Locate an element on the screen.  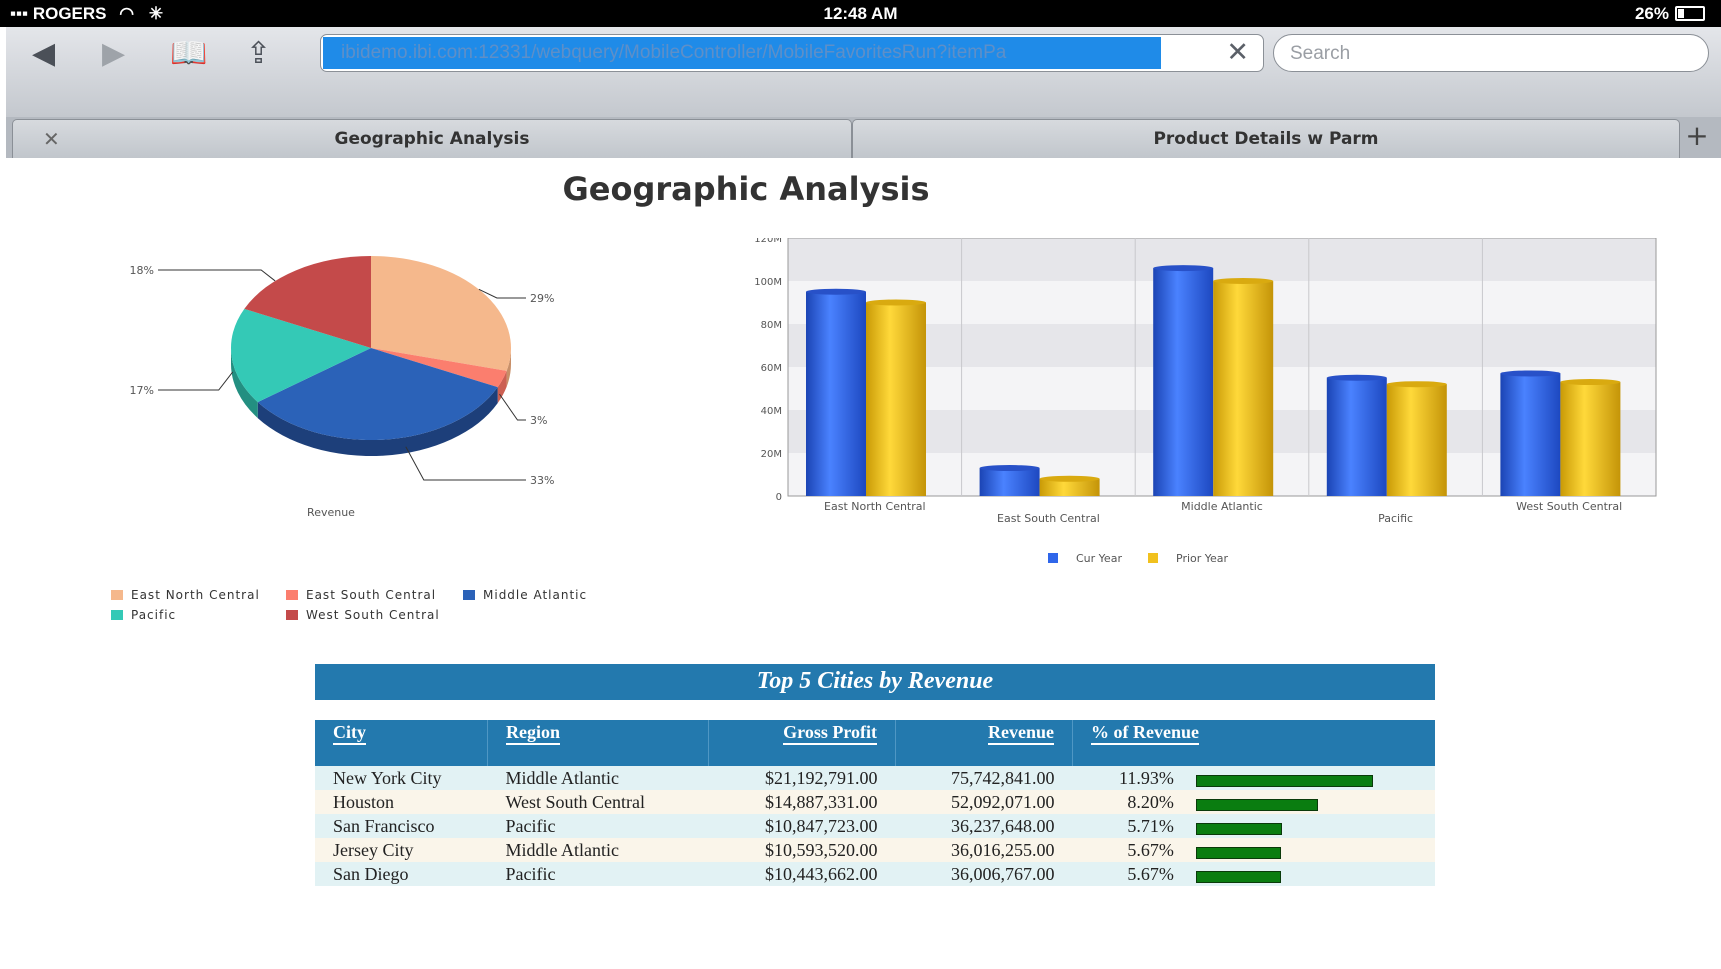
header-label: Revenue is located at coordinates (1021, 733).